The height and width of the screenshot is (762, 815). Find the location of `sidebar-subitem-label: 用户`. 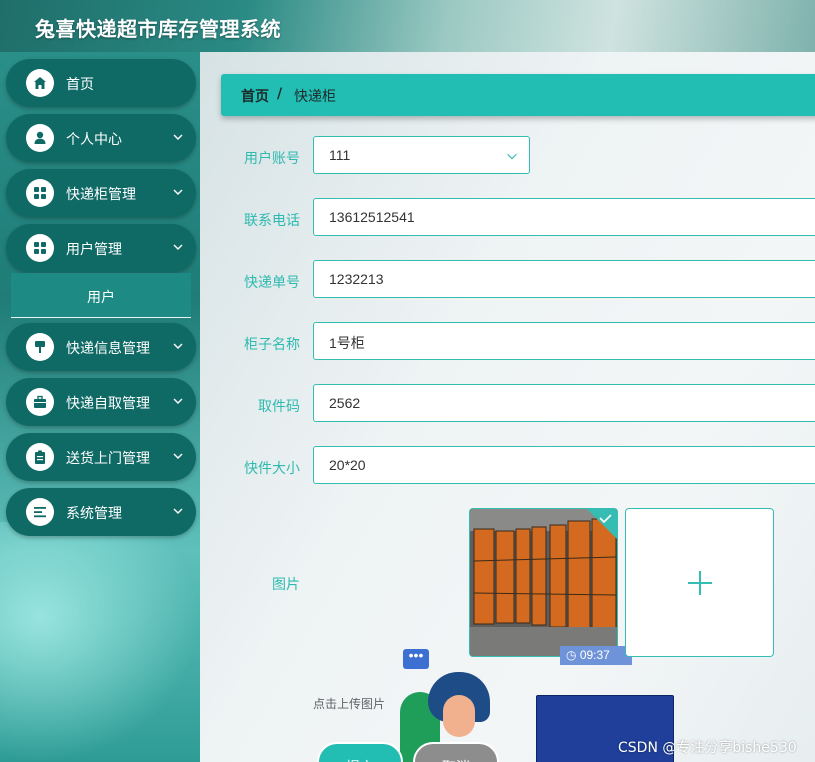

sidebar-subitem-label: 用户 is located at coordinates (101, 298).